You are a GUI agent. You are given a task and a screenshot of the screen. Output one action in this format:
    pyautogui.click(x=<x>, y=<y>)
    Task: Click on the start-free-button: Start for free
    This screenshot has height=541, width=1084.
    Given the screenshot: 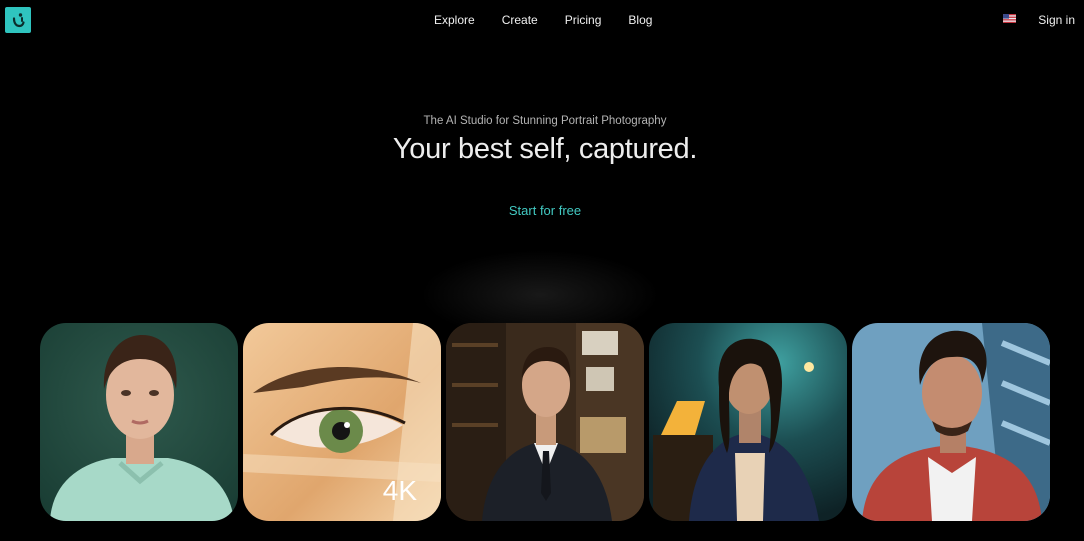 What is the action you would take?
    pyautogui.click(x=545, y=210)
    